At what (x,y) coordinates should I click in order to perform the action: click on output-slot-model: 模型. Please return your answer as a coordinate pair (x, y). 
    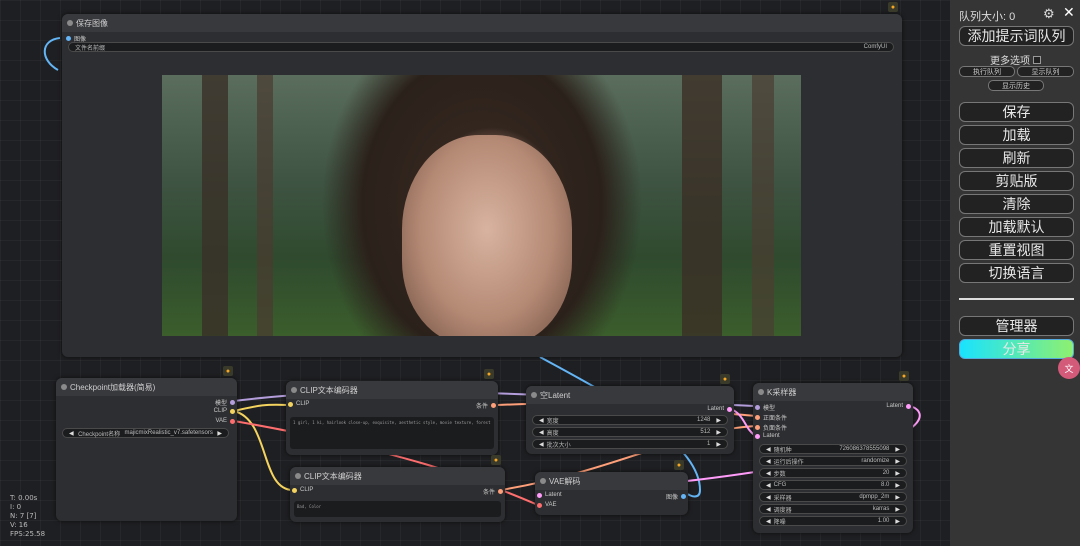
    Looking at the image, I should click on (225, 402).